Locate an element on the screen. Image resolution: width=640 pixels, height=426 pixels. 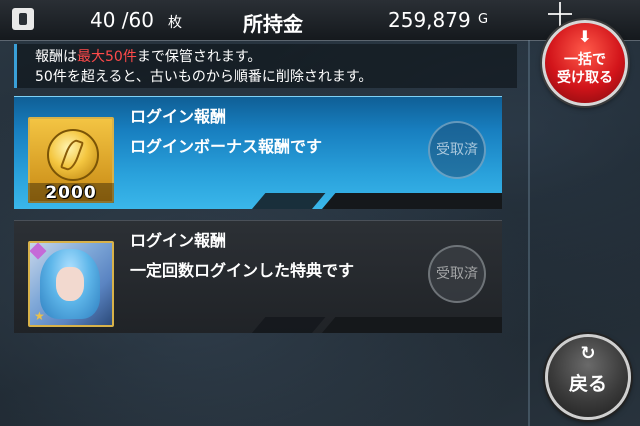
gem-icon is located at coordinates (38, 251).